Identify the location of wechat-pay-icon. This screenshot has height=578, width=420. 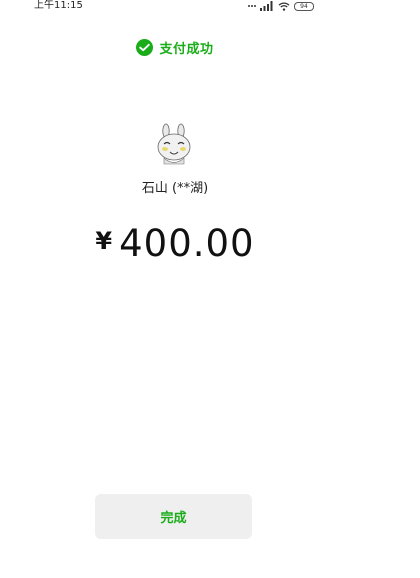
(145, 47).